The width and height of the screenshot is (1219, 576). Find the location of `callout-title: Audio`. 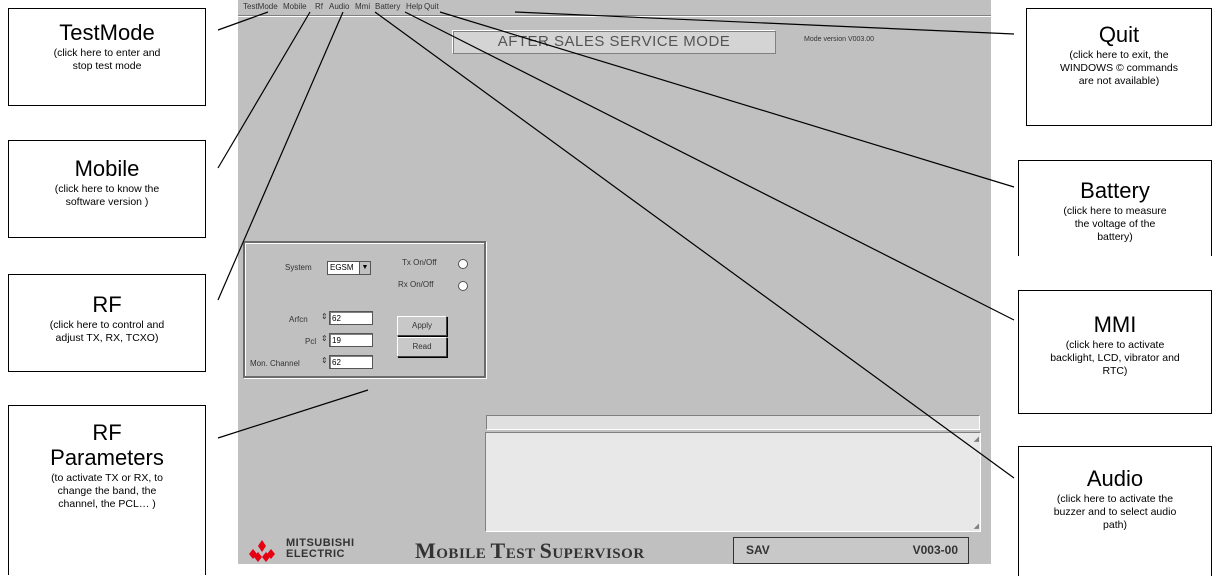

callout-title: Audio is located at coordinates (1115, 478).